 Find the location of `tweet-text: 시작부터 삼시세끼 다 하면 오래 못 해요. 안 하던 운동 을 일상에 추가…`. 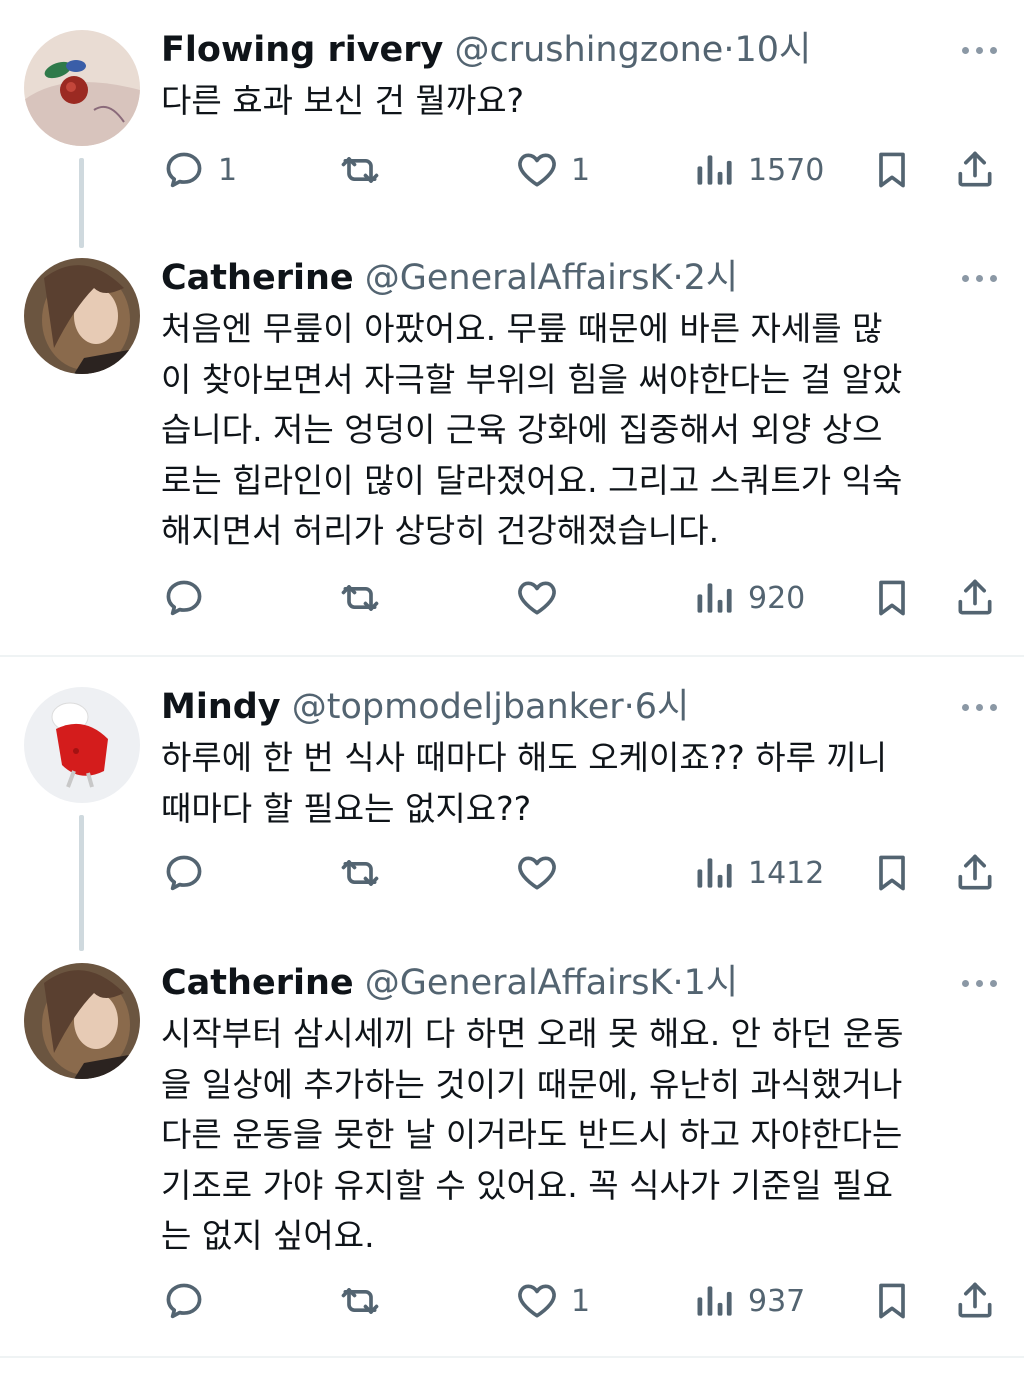

tweet-text: 시작부터 삼시세끼 다 하면 오래 못 해요. 안 하던 운동 을 일상에 추가… is located at coordinates (532, 1134).